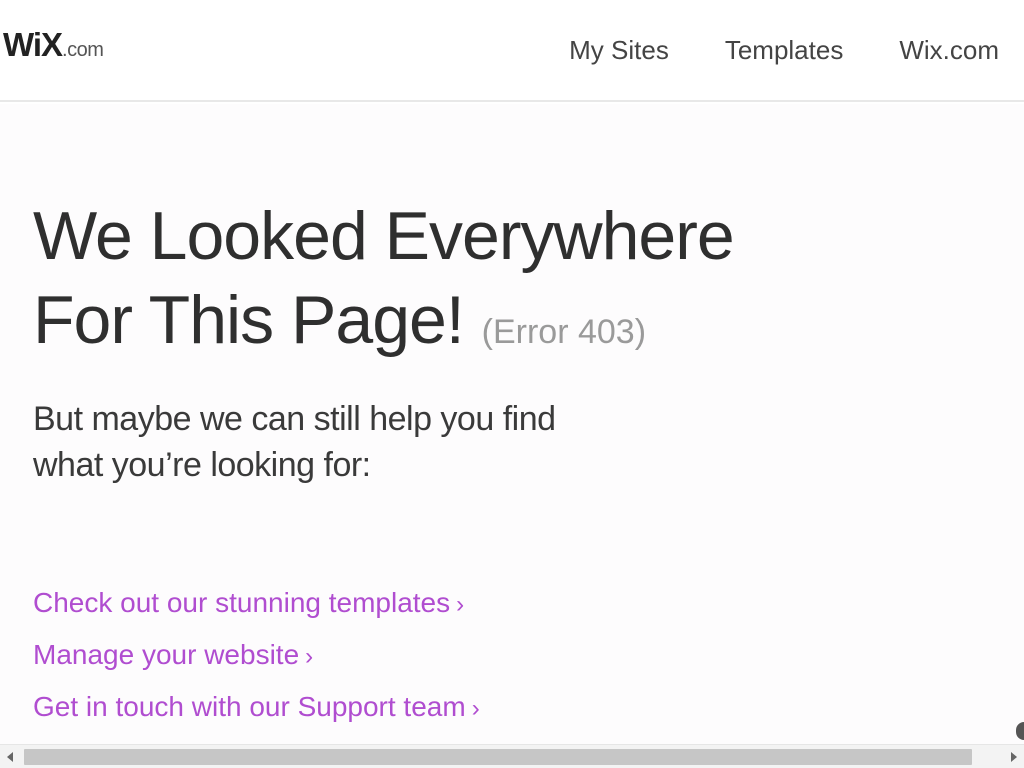 Image resolution: width=1024 pixels, height=768 pixels. Describe the element at coordinates (166, 654) in the screenshot. I see `manage-website-link-label: Manage your website` at that location.